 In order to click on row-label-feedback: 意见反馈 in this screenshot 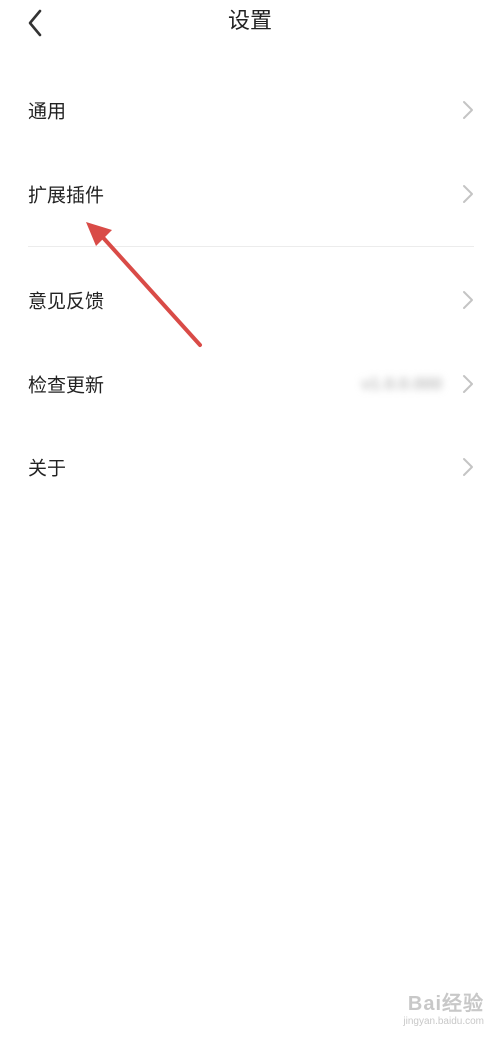, I will do `click(66, 301)`.